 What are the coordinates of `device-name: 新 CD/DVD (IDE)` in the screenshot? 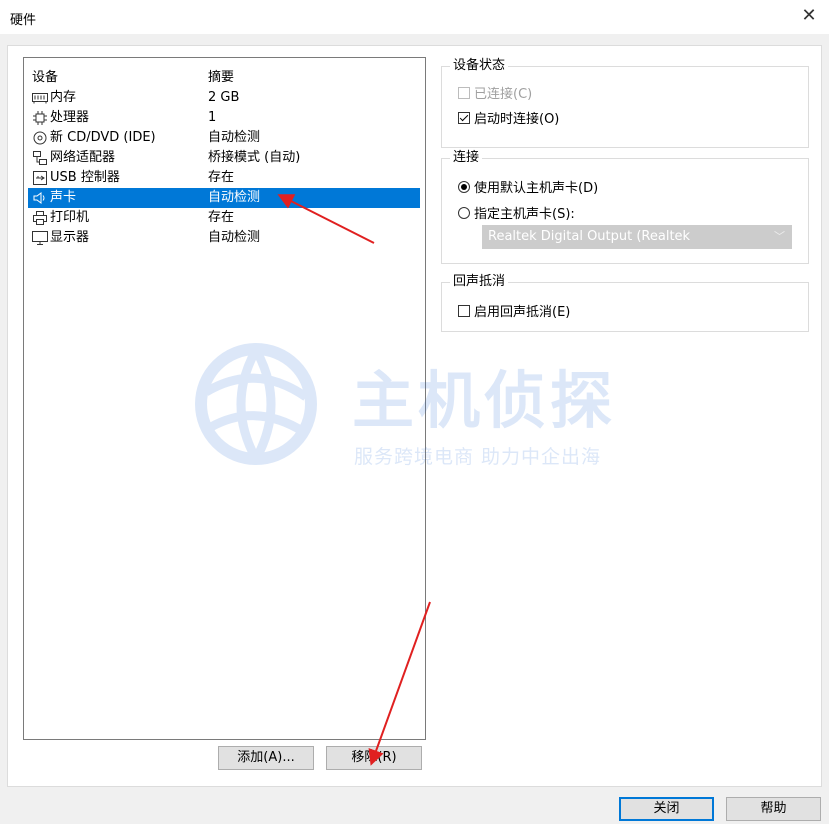 It's located at (103, 137).